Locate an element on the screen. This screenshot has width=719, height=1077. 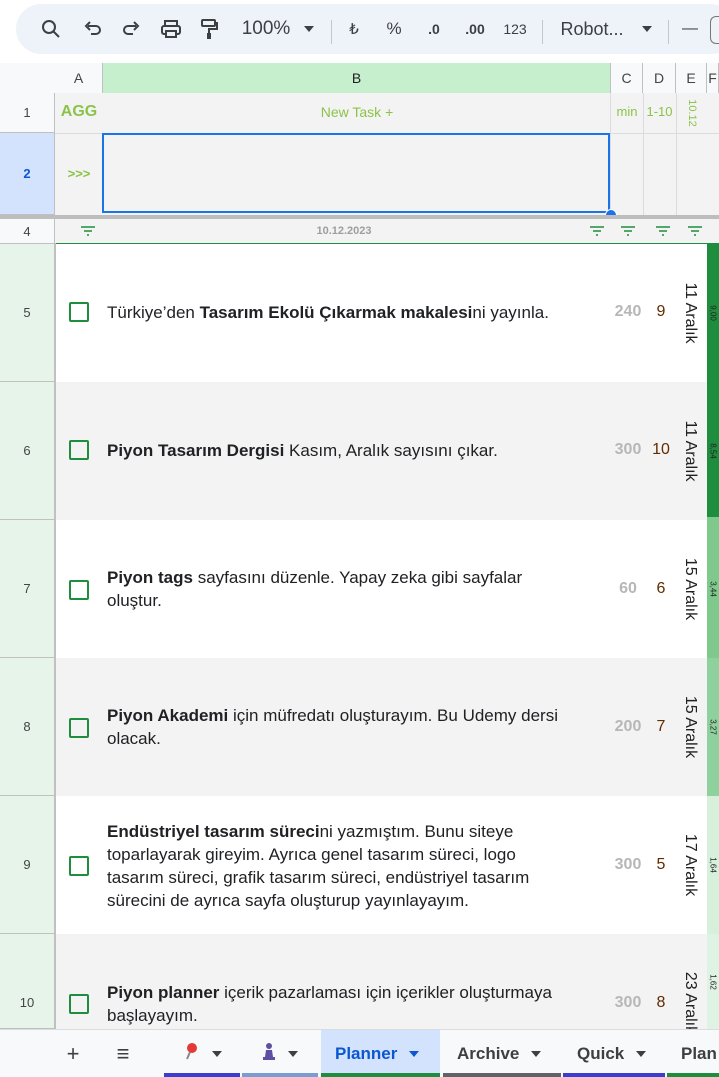
column-header-f: F is located at coordinates (713, 78).